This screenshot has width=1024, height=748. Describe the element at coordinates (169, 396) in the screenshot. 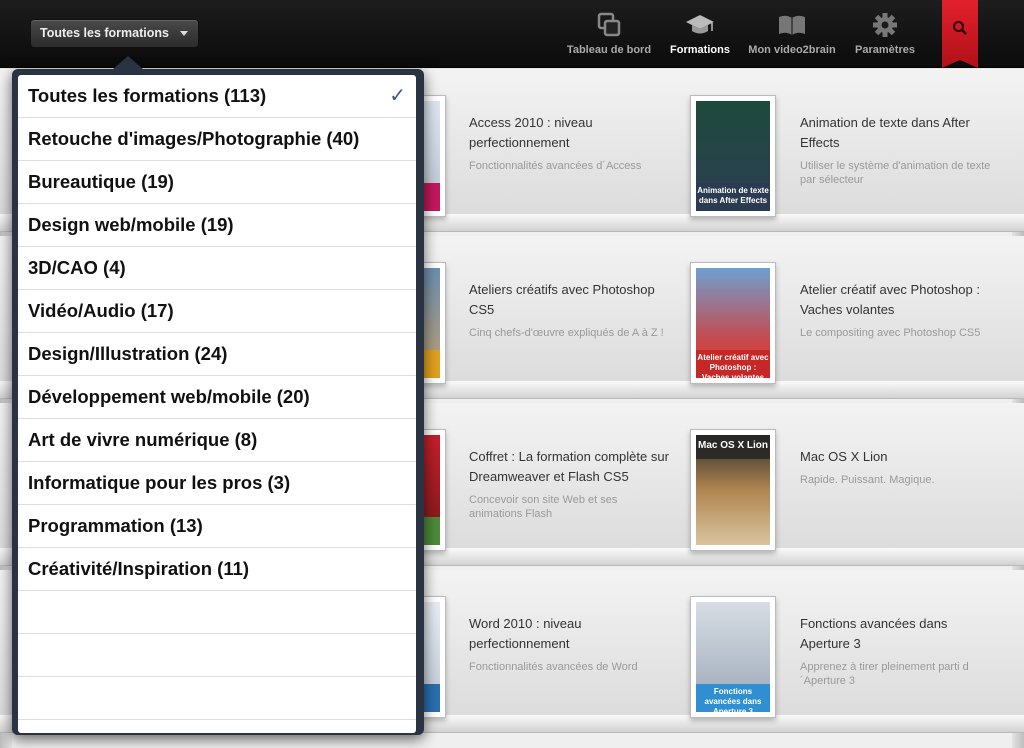

I see `category-label: Développement web/mobile (20)` at that location.